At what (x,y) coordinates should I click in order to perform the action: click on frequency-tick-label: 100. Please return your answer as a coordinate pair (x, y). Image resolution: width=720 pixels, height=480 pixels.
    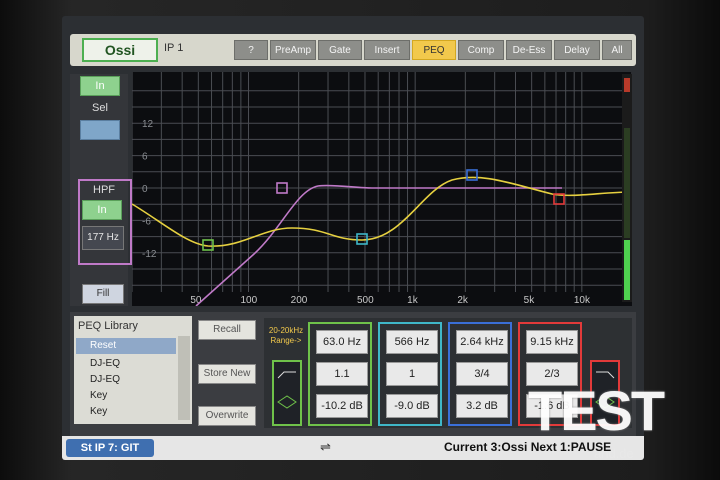
    Looking at the image, I should click on (248, 300).